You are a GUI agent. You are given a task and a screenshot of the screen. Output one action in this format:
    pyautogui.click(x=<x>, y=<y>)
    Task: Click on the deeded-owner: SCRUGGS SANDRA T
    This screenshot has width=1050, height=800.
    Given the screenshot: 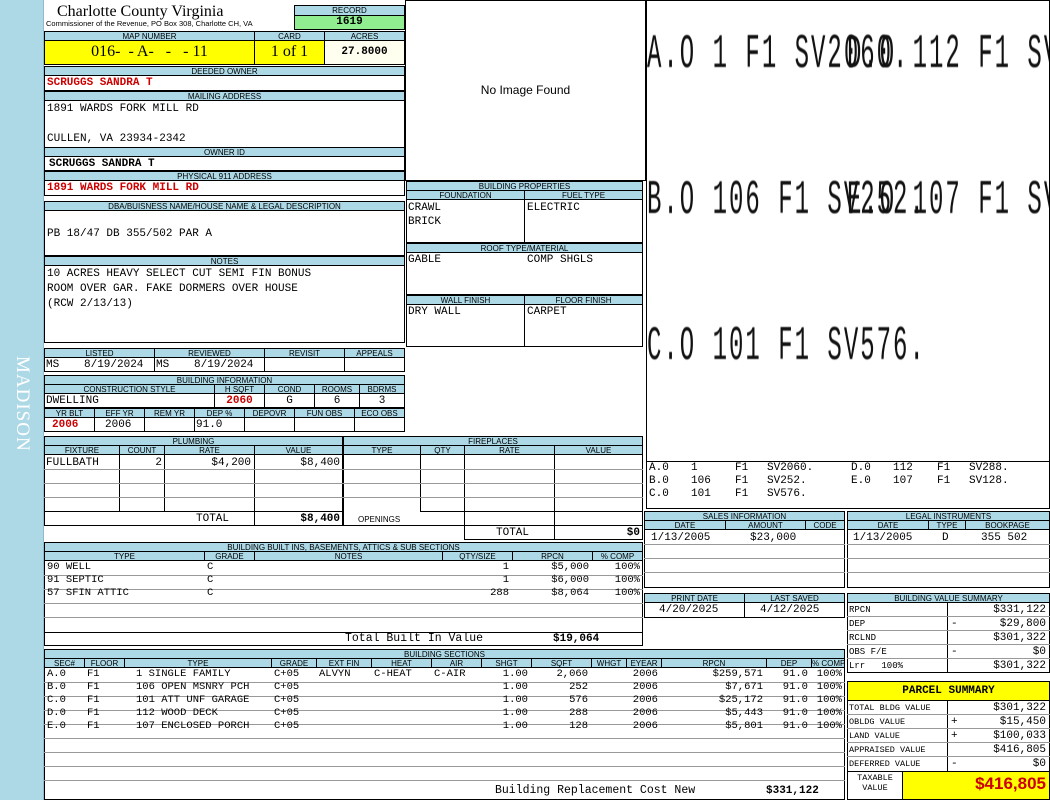 What is the action you would take?
    pyautogui.click(x=100, y=83)
    